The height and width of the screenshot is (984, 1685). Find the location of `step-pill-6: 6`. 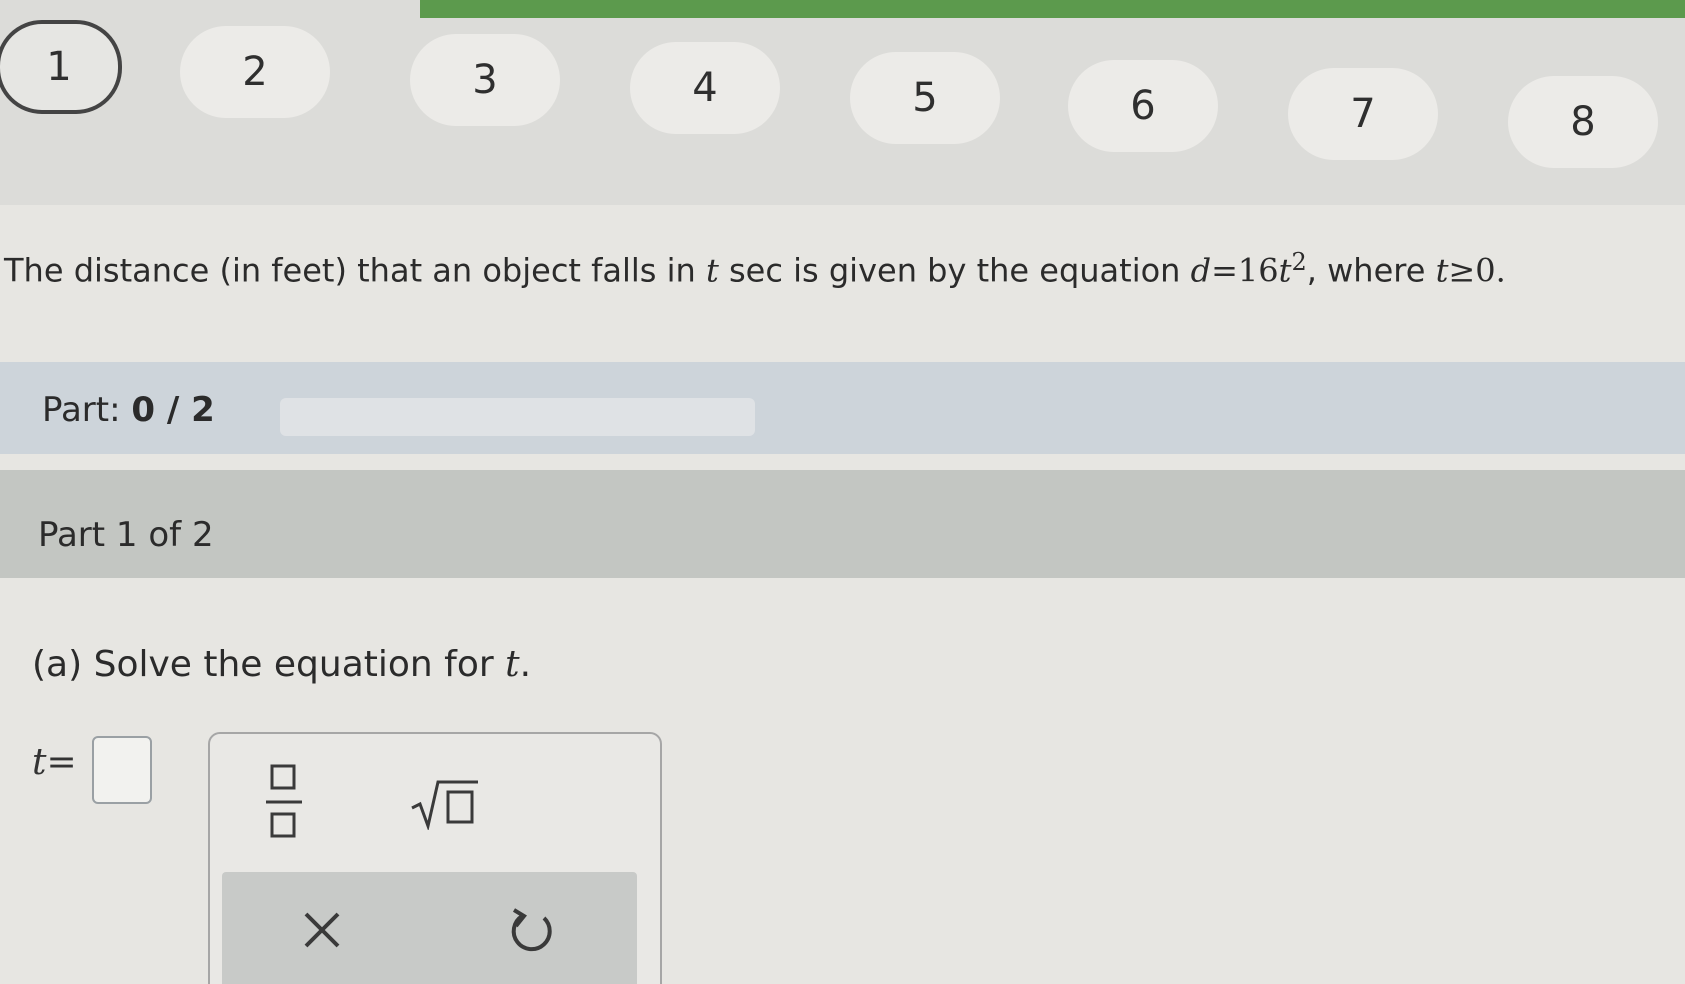

step-pill-6: 6 is located at coordinates (1143, 106).